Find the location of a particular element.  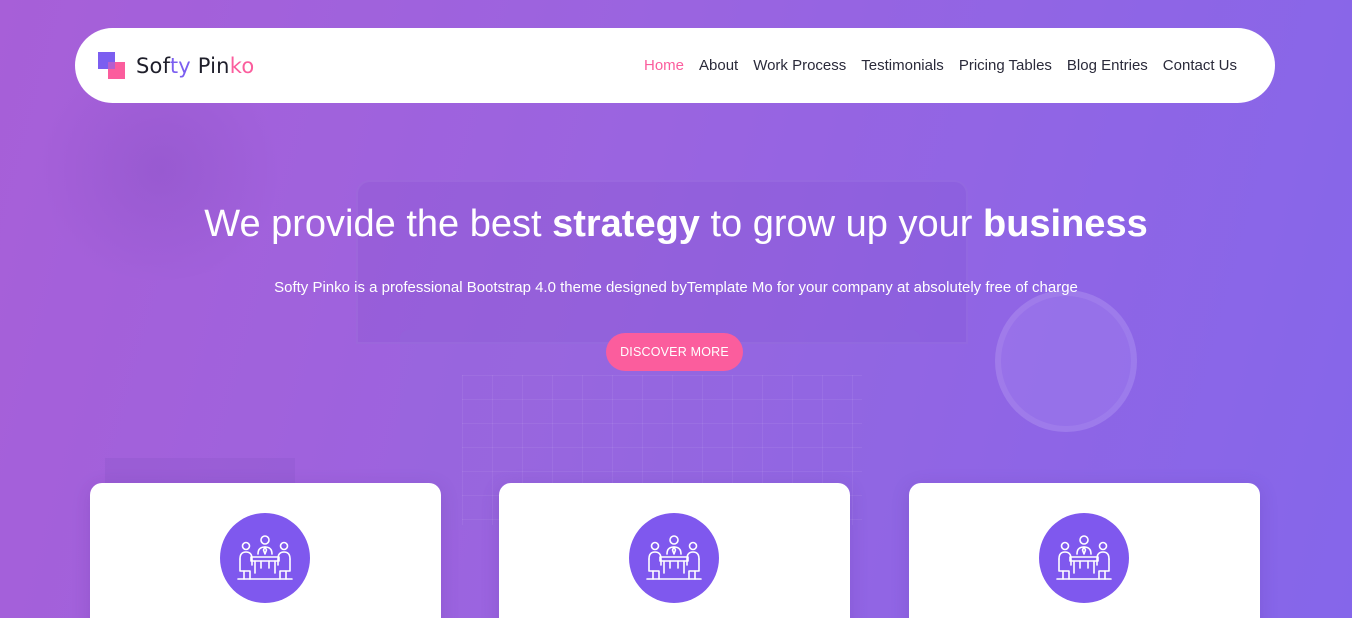

nav-link-contact-us: Contact Us is located at coordinates (1200, 65).